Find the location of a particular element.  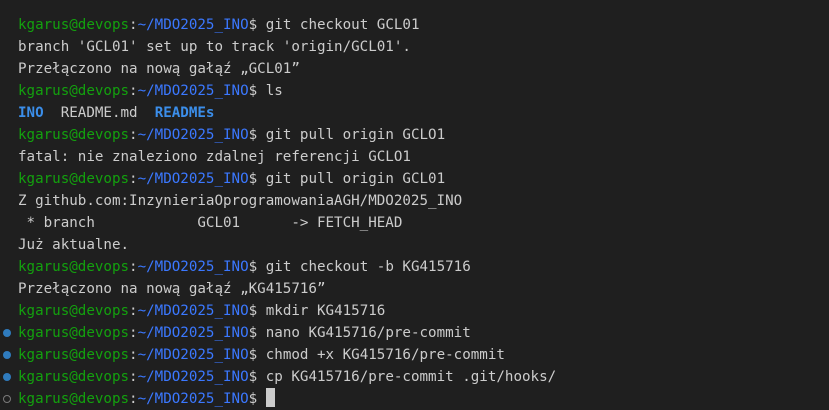

prompt-line: kgarus@devops:~/MDO2025_INO$ is located at coordinates (146, 399).